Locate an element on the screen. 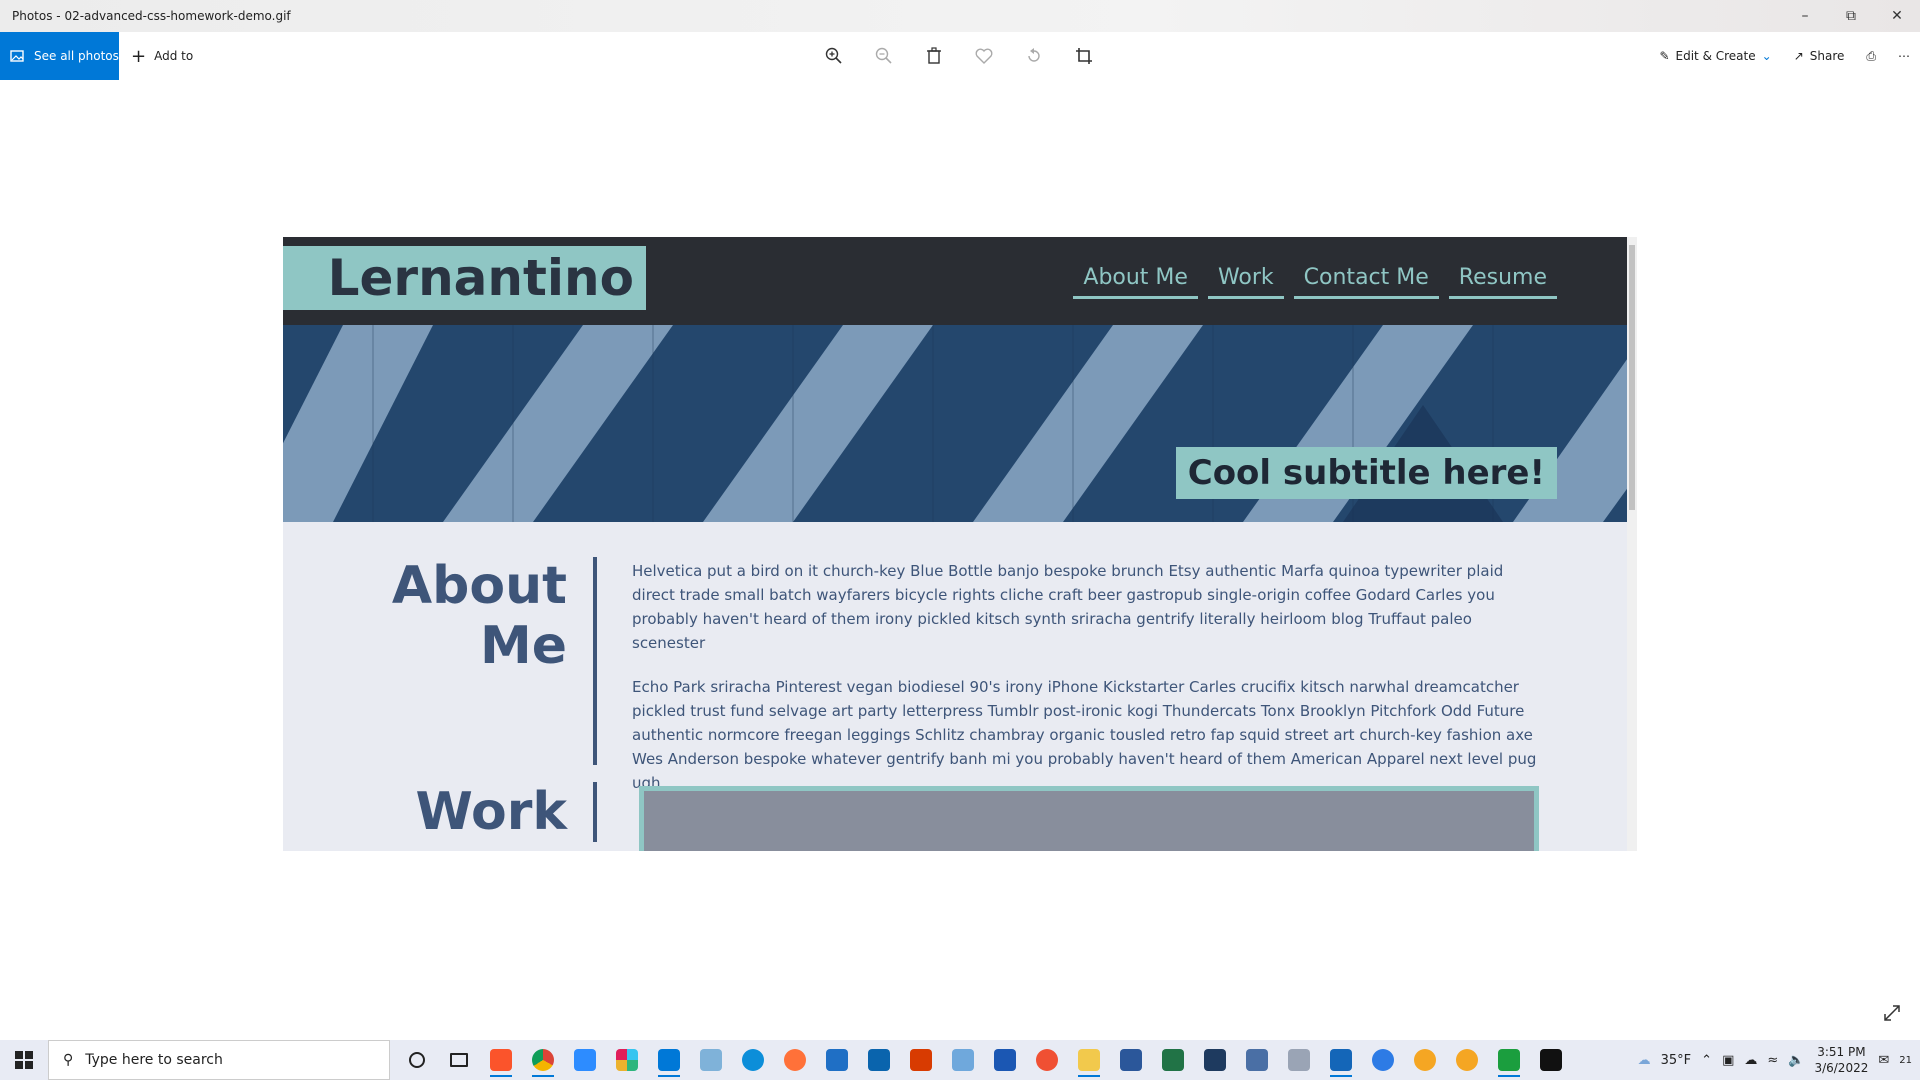 Image resolution: width=1920 pixels, height=1080 pixels. site-scrollbar is located at coordinates (1632, 544).